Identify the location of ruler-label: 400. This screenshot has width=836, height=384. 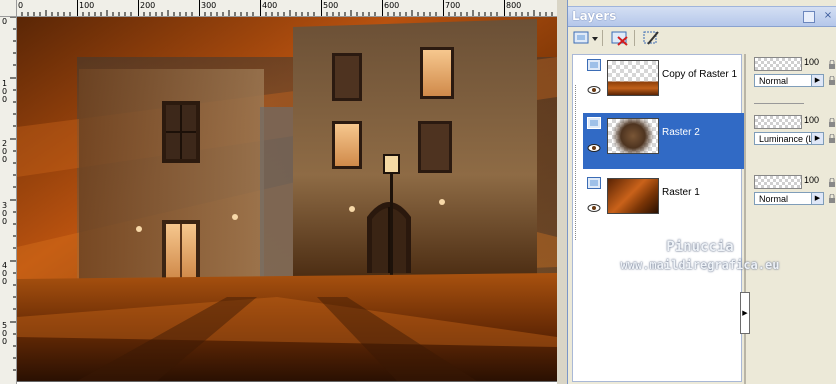
(270, 5).